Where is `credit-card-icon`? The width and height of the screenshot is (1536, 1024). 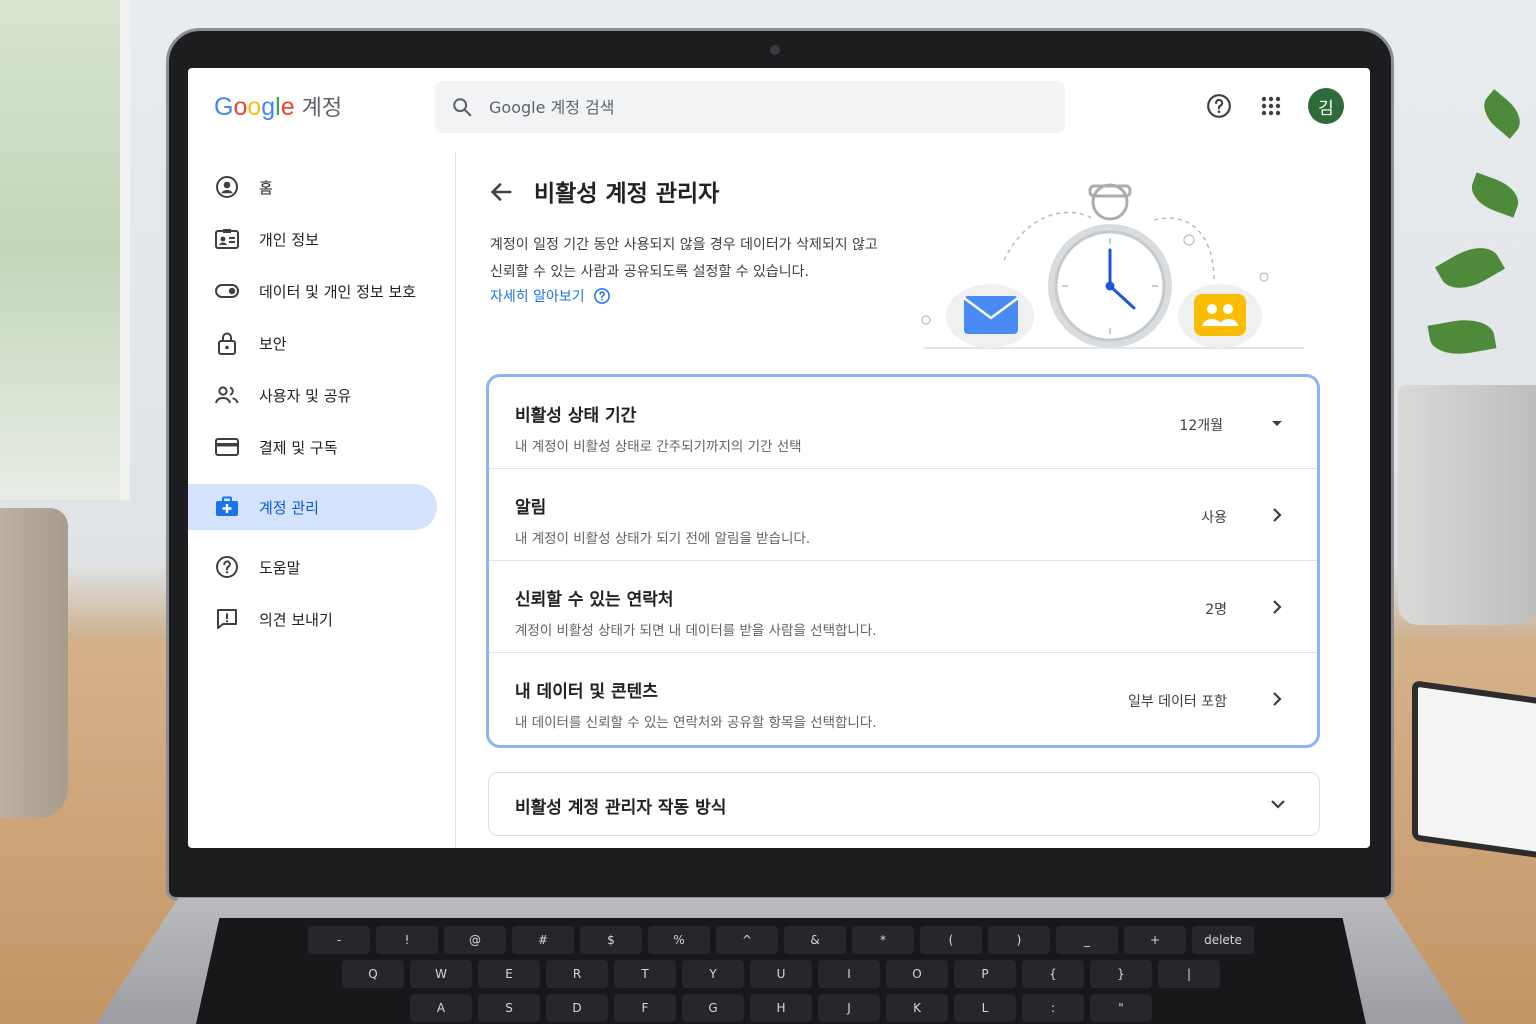 credit-card-icon is located at coordinates (227, 447).